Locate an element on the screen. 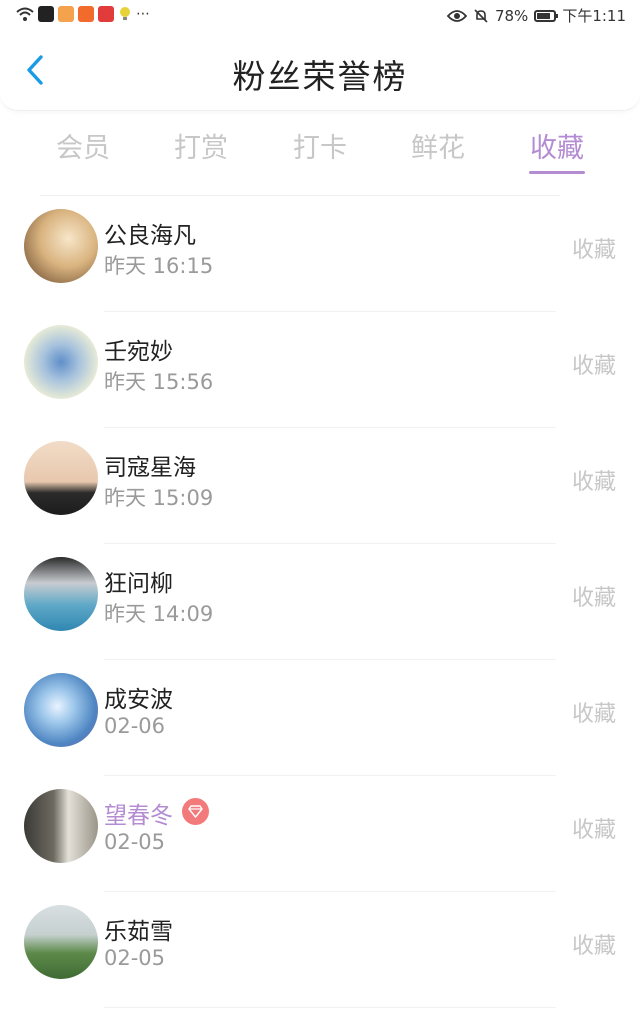  list-item: 狂问柳 昨天 14:09 收藏 is located at coordinates (320, 602).